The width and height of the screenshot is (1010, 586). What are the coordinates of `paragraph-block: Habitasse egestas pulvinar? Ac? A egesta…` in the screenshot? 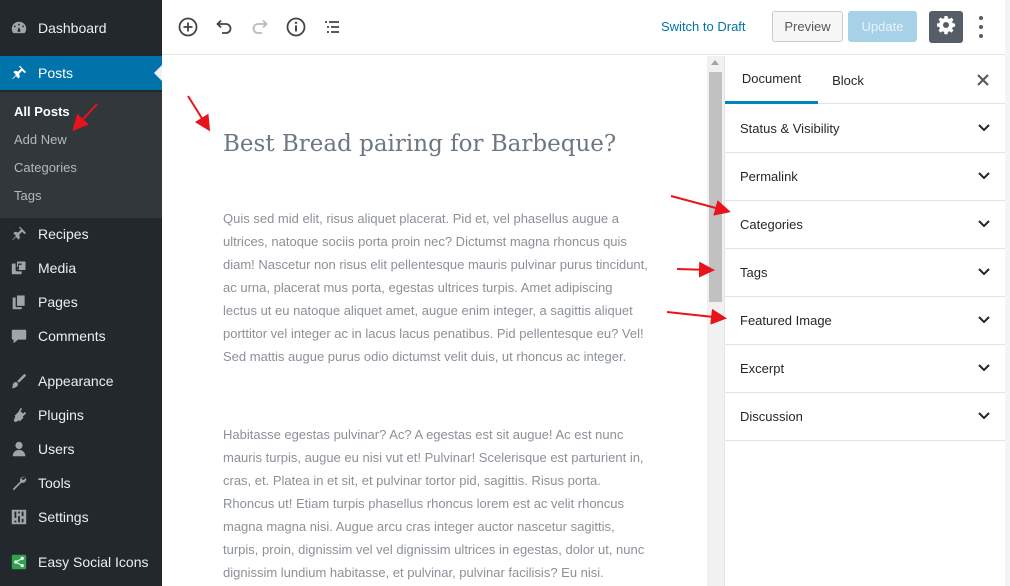 It's located at (435, 503).